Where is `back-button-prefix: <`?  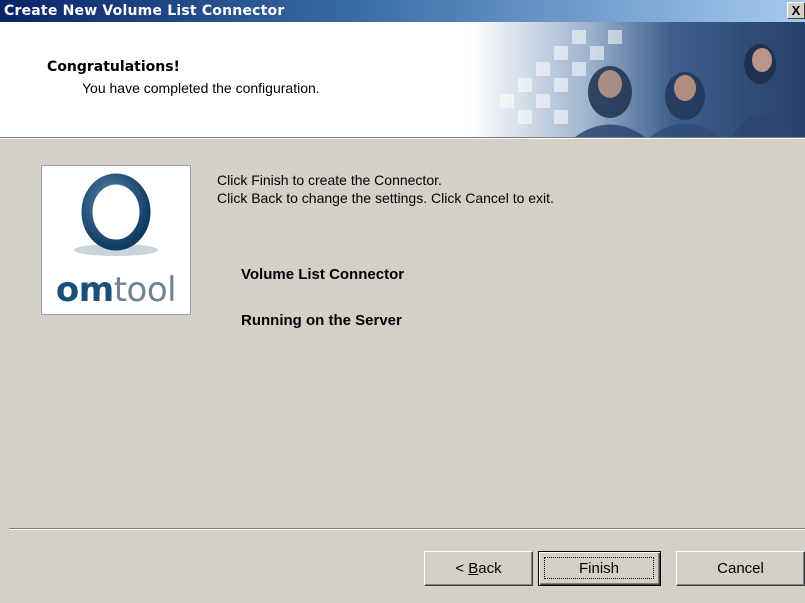 back-button-prefix: < is located at coordinates (462, 568).